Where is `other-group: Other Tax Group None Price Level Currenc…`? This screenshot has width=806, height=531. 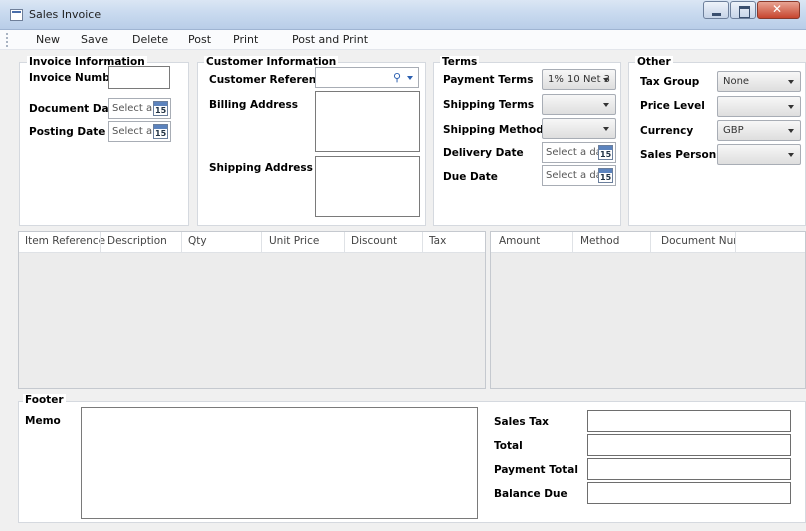 other-group: Other Tax Group None Price Level Currenc… is located at coordinates (717, 141).